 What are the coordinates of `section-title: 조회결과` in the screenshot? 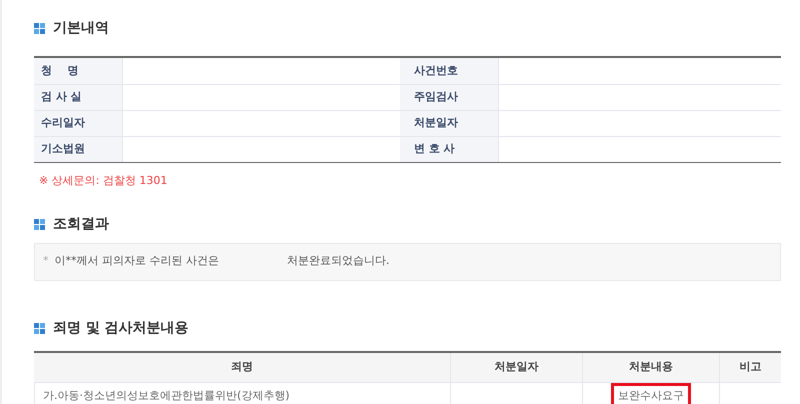 It's located at (81, 224).